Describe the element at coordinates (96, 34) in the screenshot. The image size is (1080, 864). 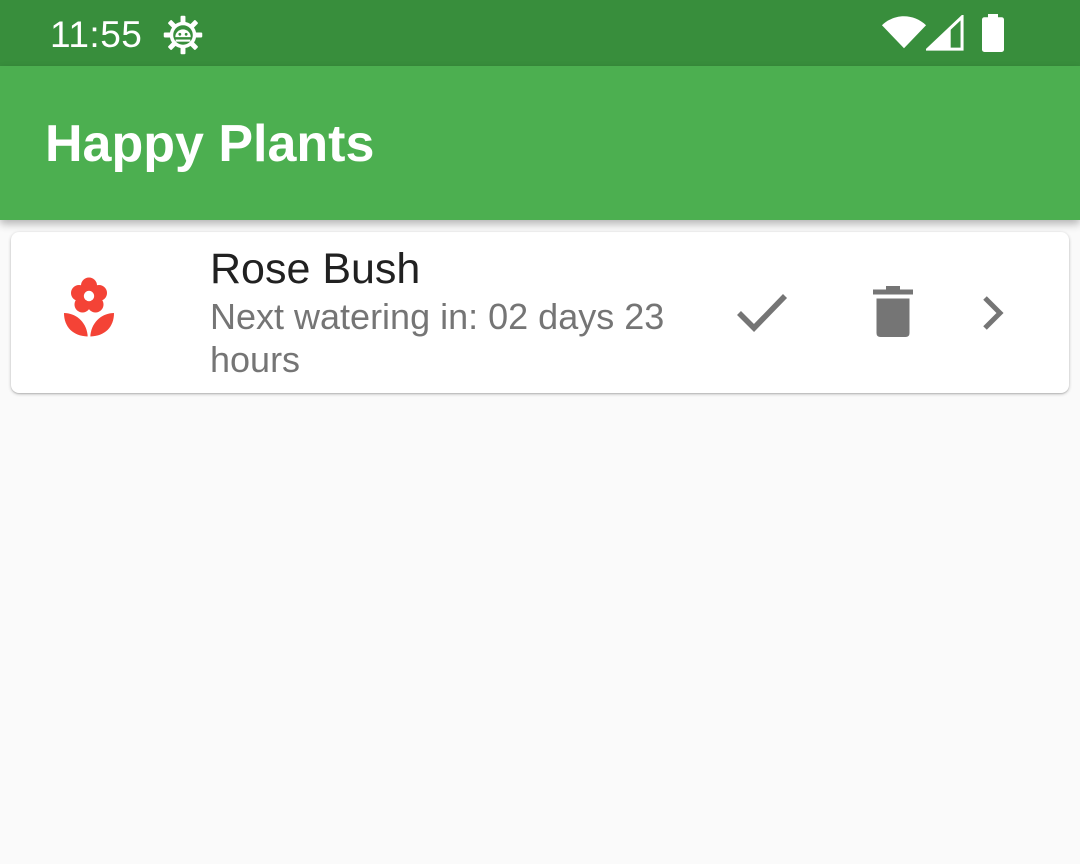
I see `status-time: 11:55` at that location.